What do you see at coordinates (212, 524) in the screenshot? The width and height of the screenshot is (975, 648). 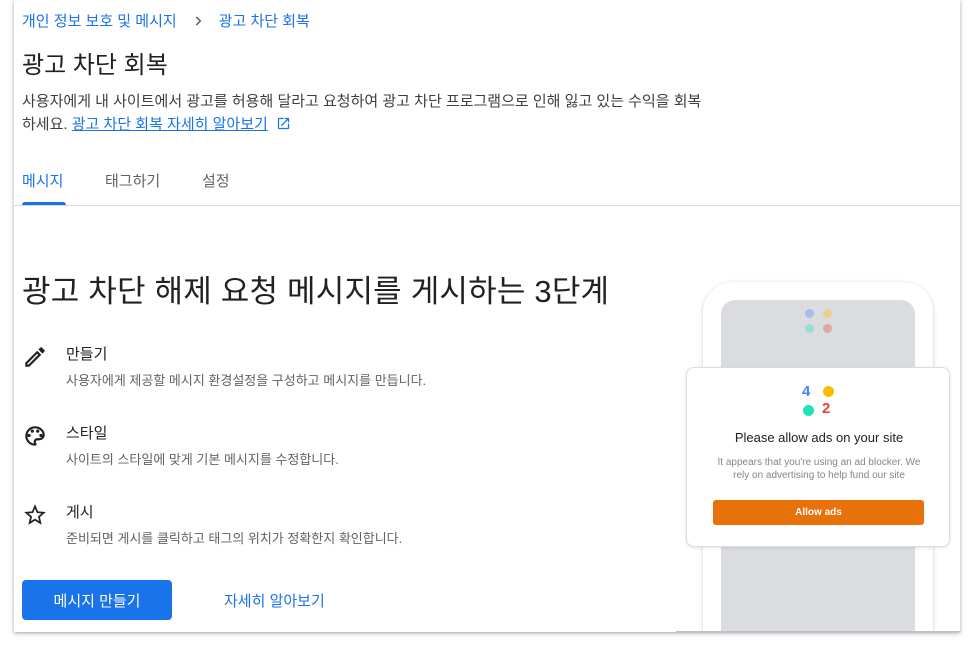 I see `step-publish: 게시 준비되면 게시를 클릭하고 태그의 위치가 정확한지 확인합니다.` at bounding box center [212, 524].